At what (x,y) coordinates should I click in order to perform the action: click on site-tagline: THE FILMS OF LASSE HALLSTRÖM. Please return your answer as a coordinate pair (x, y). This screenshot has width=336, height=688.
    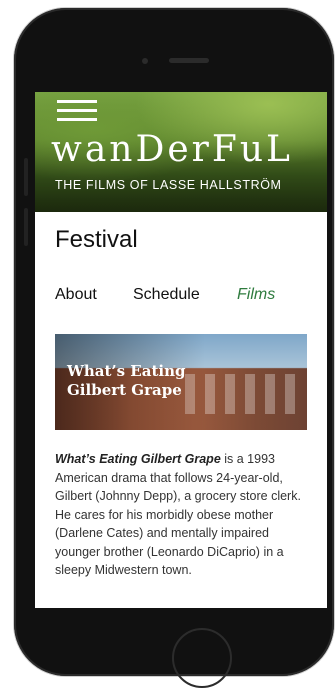
    Looking at the image, I should click on (168, 185).